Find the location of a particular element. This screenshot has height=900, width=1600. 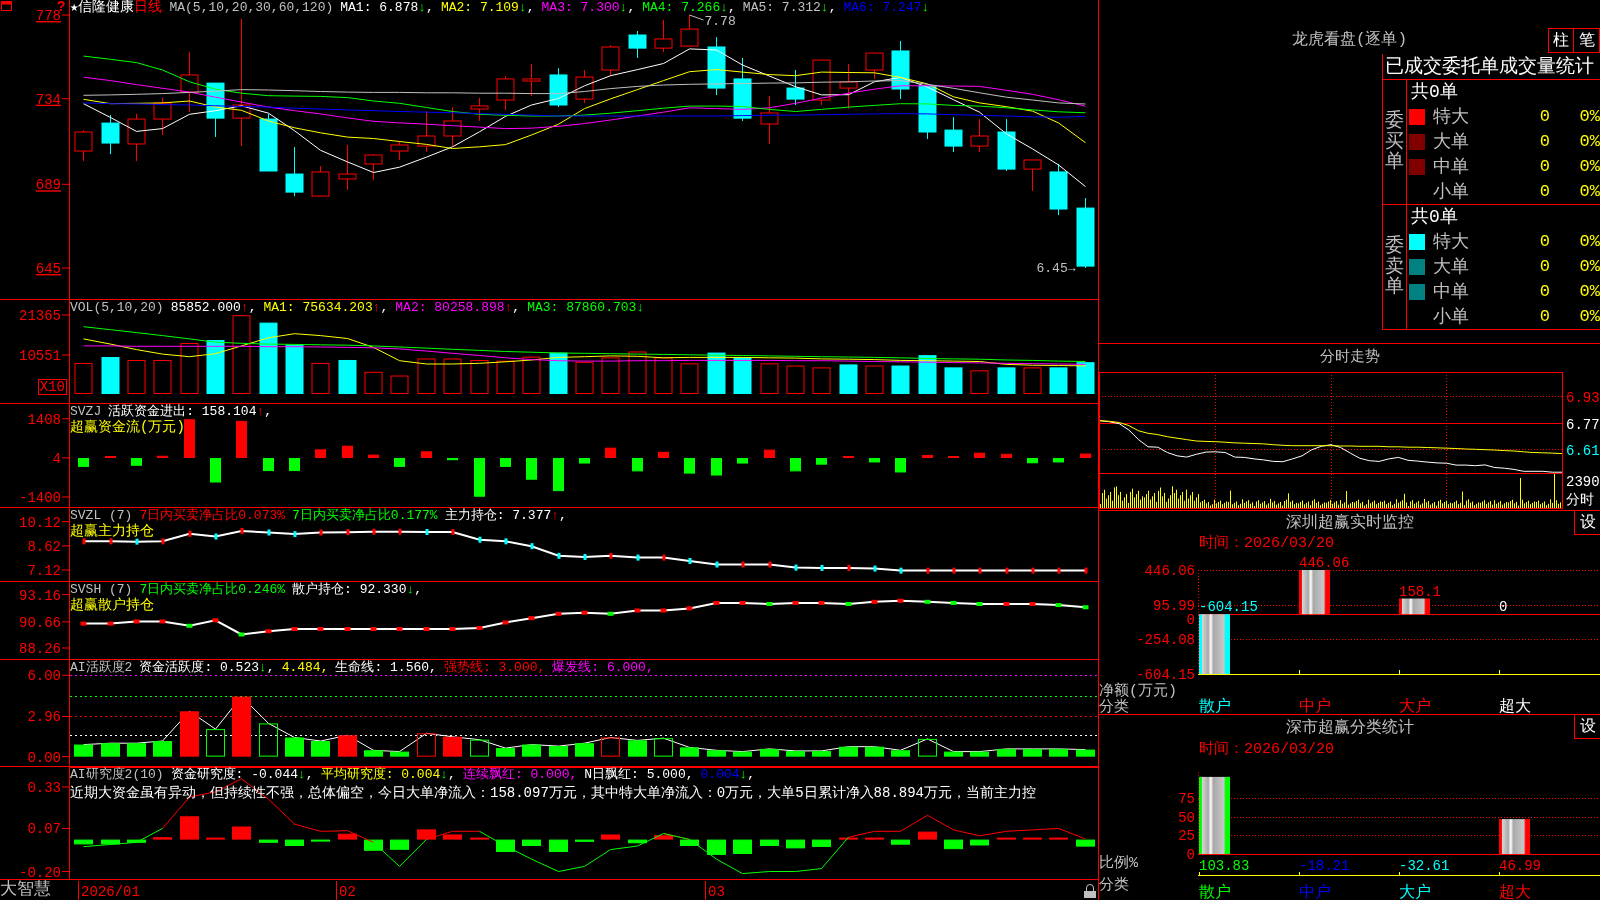

volume-scale-label: 2390 is located at coordinates (1583, 482).